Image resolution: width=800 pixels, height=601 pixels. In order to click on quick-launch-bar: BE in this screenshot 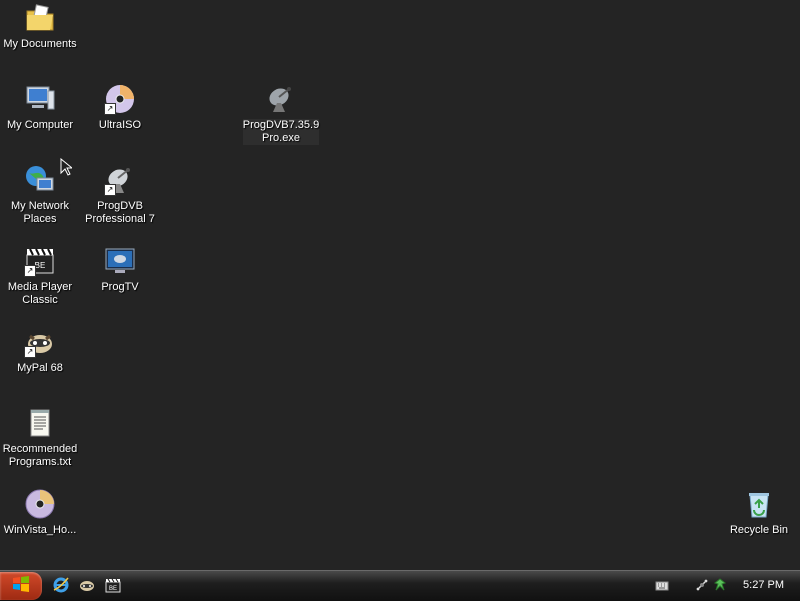, I will do `click(87, 585)`.